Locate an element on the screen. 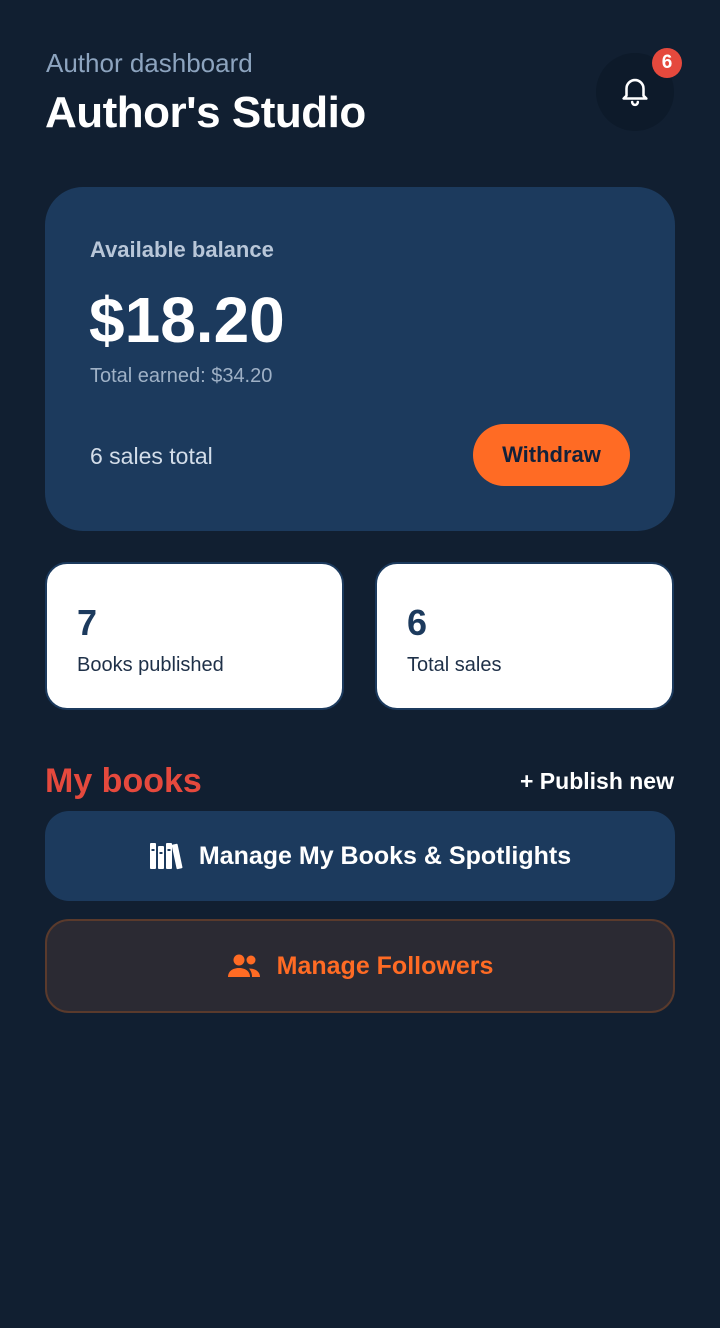 The width and height of the screenshot is (720, 1328). stat-card-total-sales: 6 Total sales is located at coordinates (524, 636).